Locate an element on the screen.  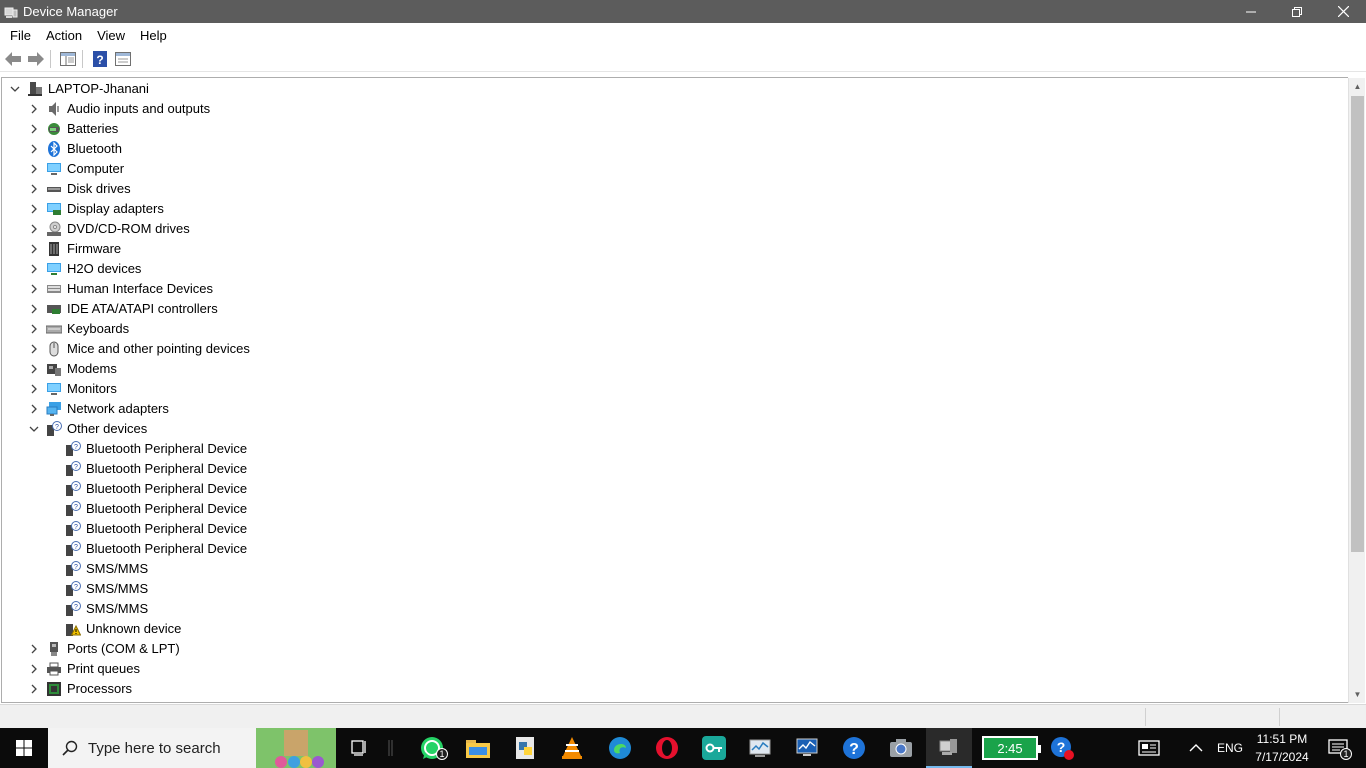
taskbar-app-device-manager is located at coordinates (949, 748).